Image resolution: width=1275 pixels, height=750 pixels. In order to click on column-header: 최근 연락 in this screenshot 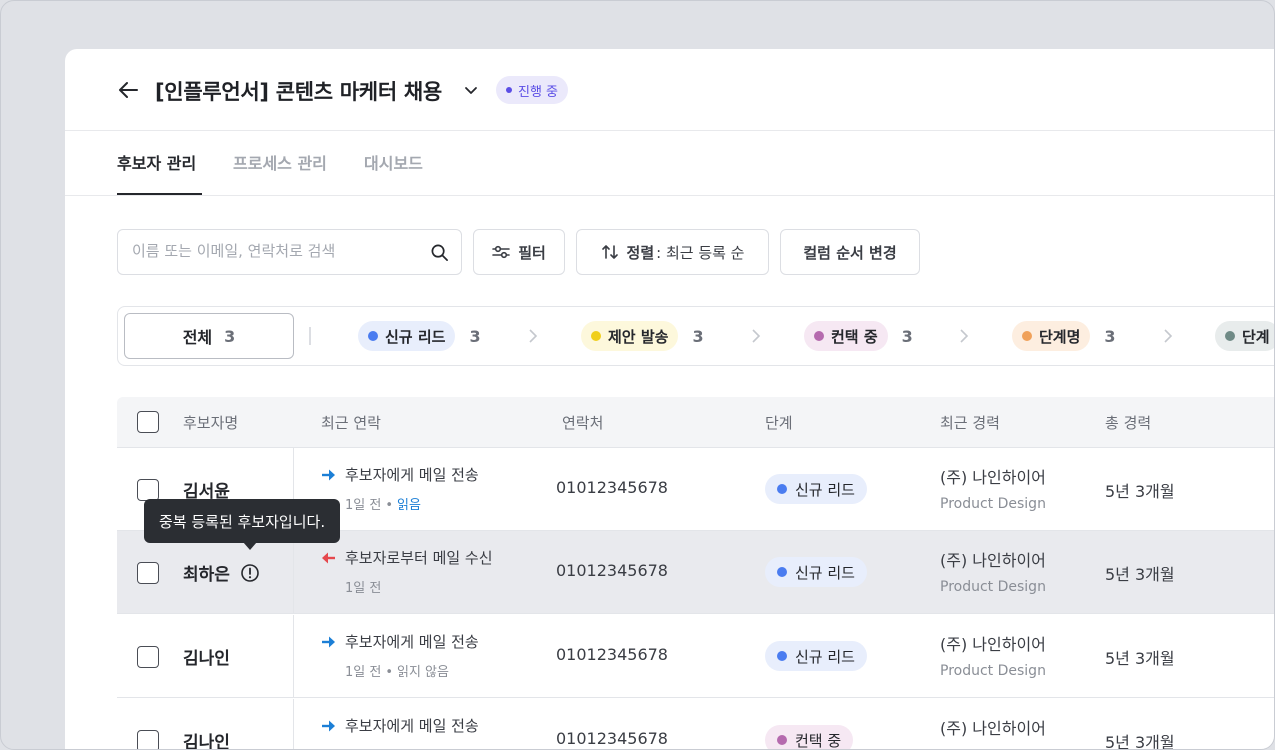, I will do `click(351, 422)`.